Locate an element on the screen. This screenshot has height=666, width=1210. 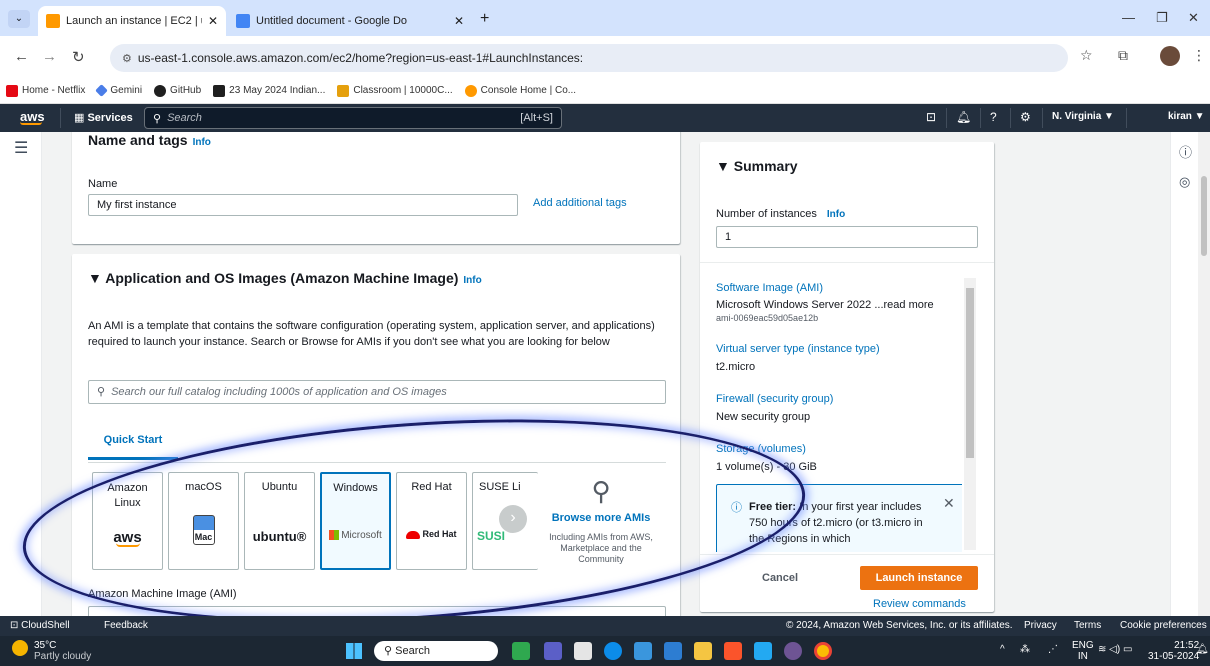
reload-icon: ↻ is located at coordinates (78, 57).